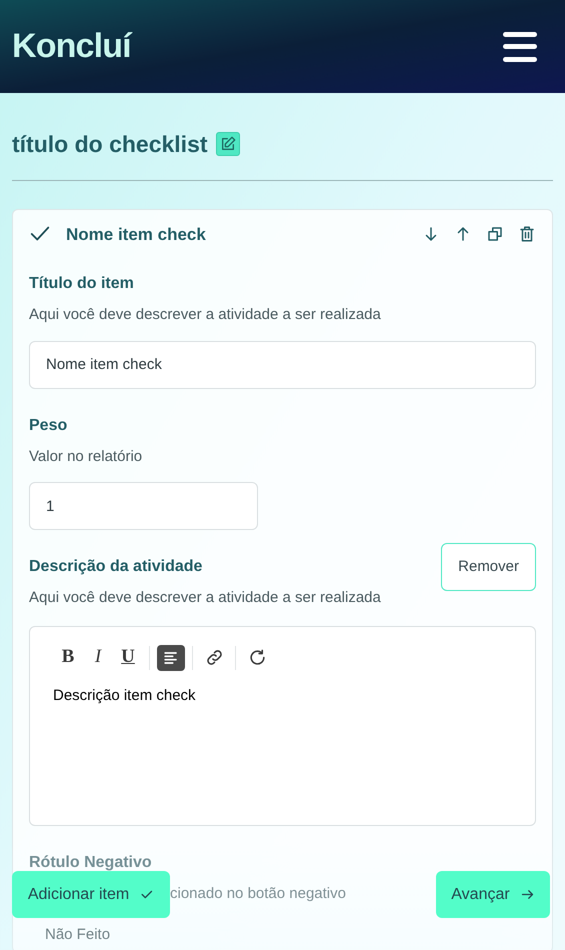 This screenshot has width=565, height=950. Describe the element at coordinates (125, 696) in the screenshot. I see `description-text: Descrição item check` at that location.